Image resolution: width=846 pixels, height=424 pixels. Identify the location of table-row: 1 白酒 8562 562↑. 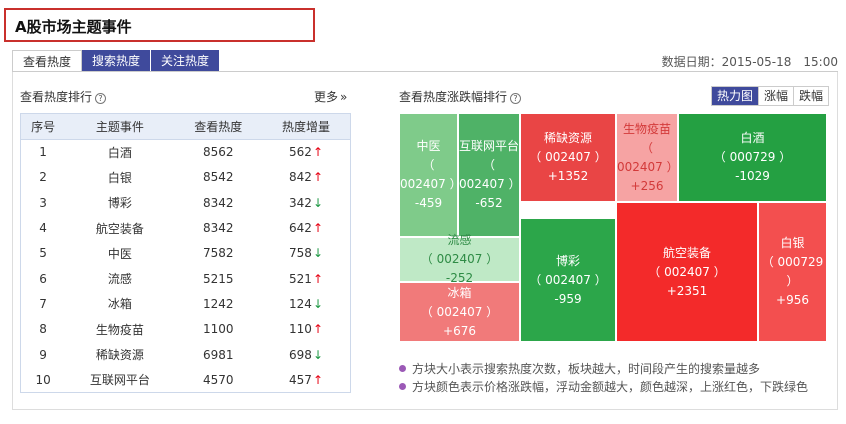
(186, 152).